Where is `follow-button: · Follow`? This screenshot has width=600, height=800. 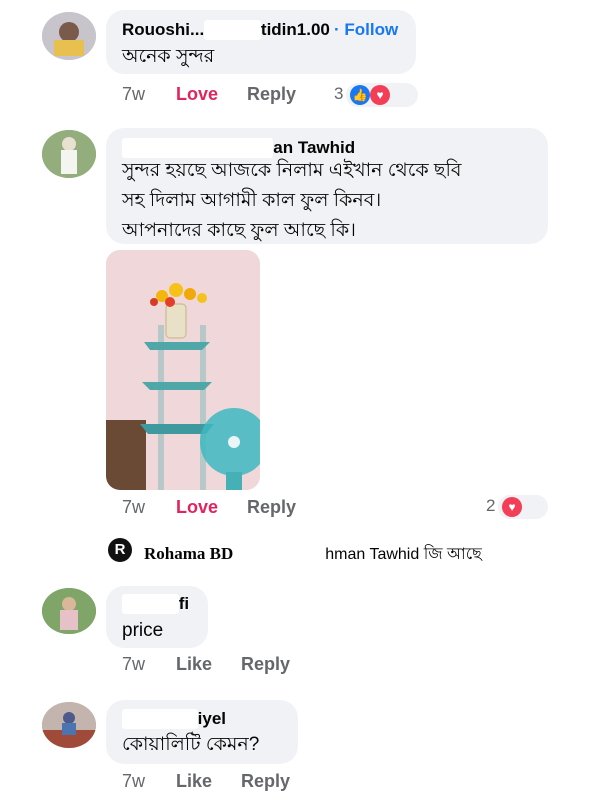
follow-button: · Follow is located at coordinates (366, 30).